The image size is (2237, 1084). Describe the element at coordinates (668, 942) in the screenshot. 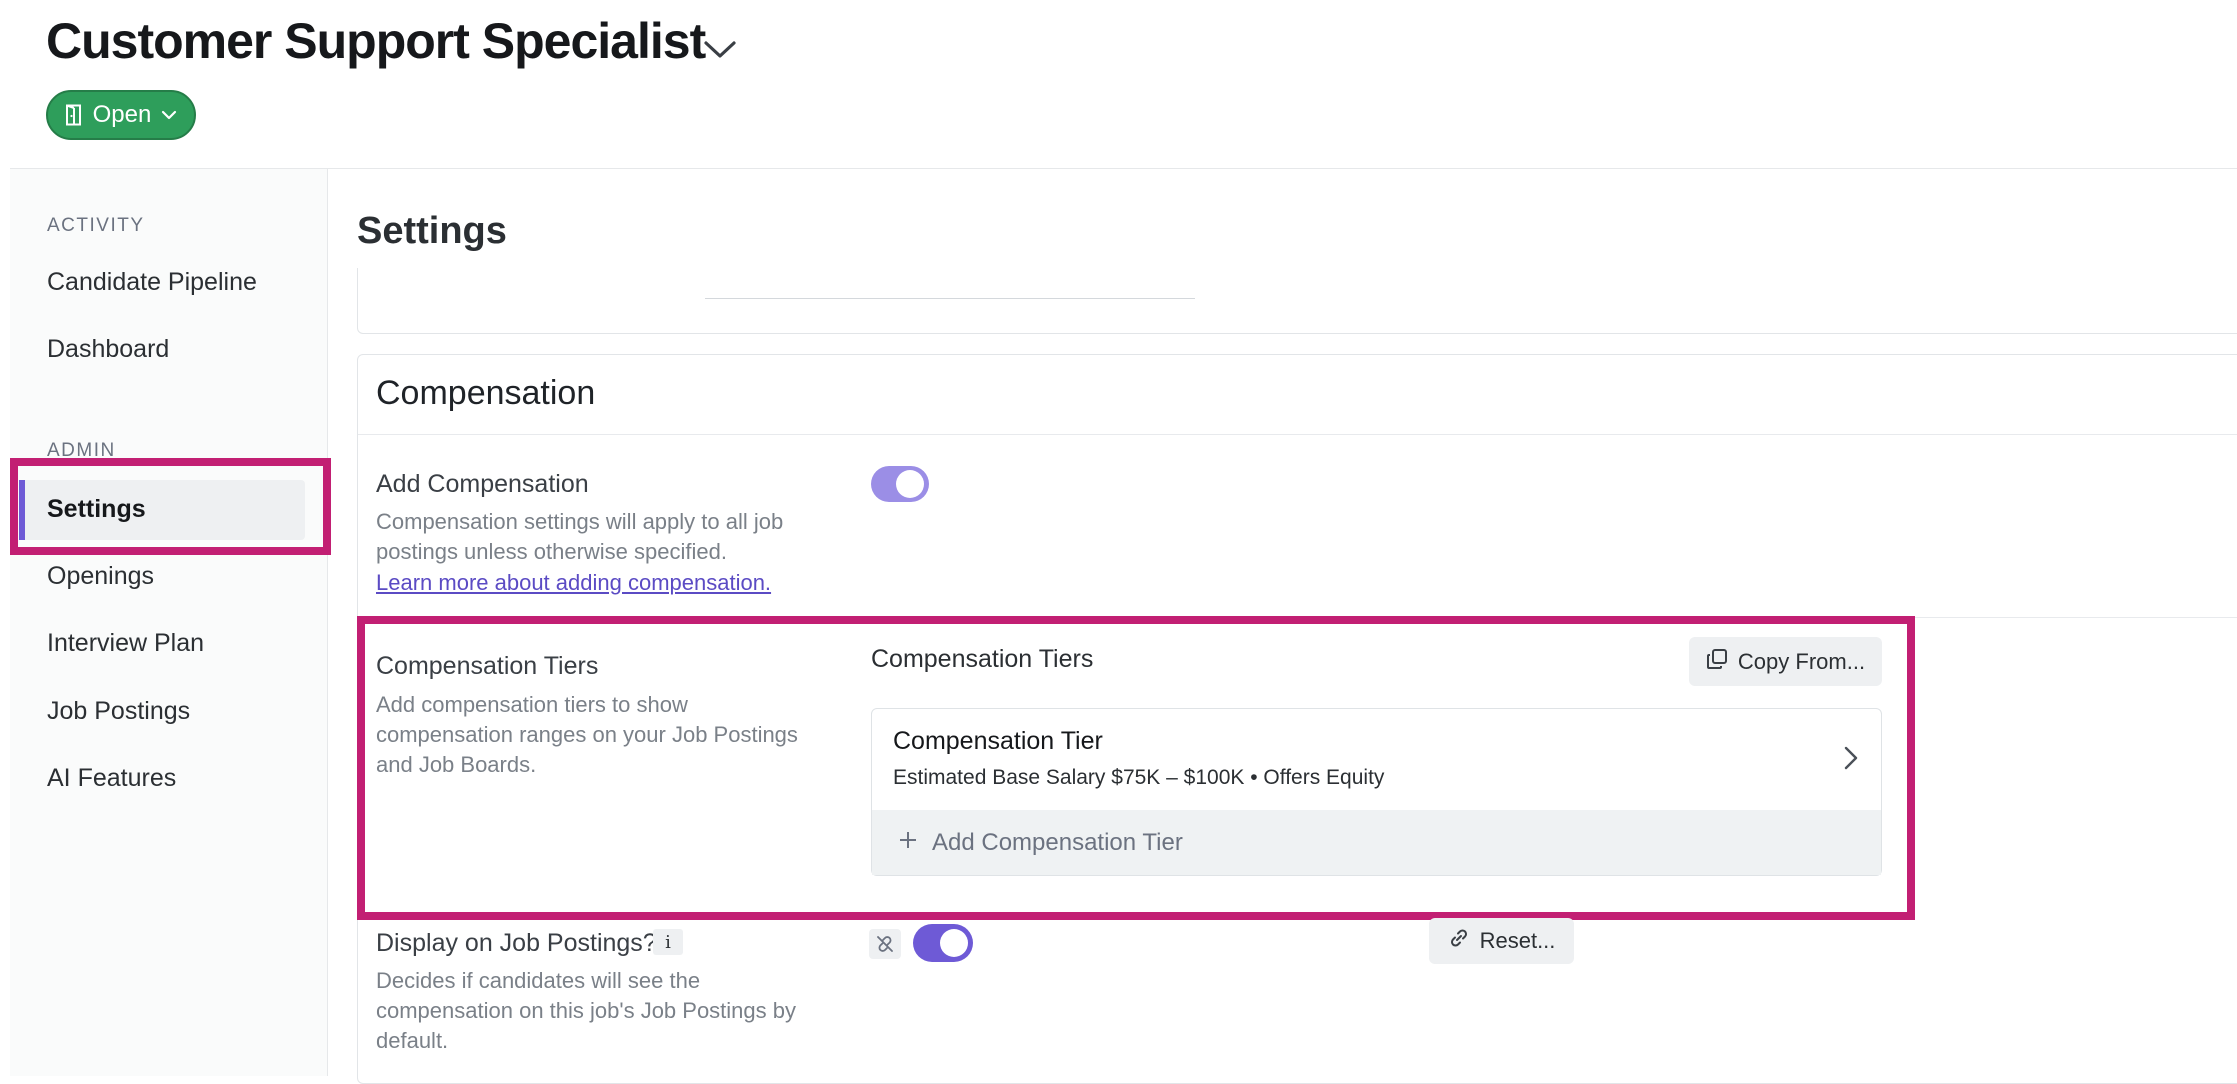

I see `info-icon: i` at that location.